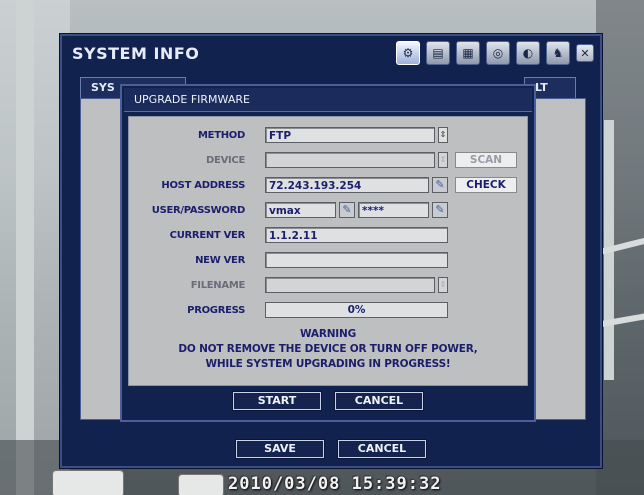 The height and width of the screenshot is (495, 644). What do you see at coordinates (356, 260) in the screenshot?
I see `new-ver-field` at bounding box center [356, 260].